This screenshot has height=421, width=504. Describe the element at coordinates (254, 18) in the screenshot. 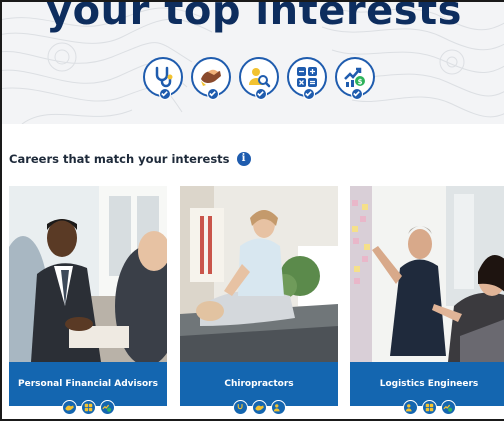

I see `hero-title: your top interests` at that location.